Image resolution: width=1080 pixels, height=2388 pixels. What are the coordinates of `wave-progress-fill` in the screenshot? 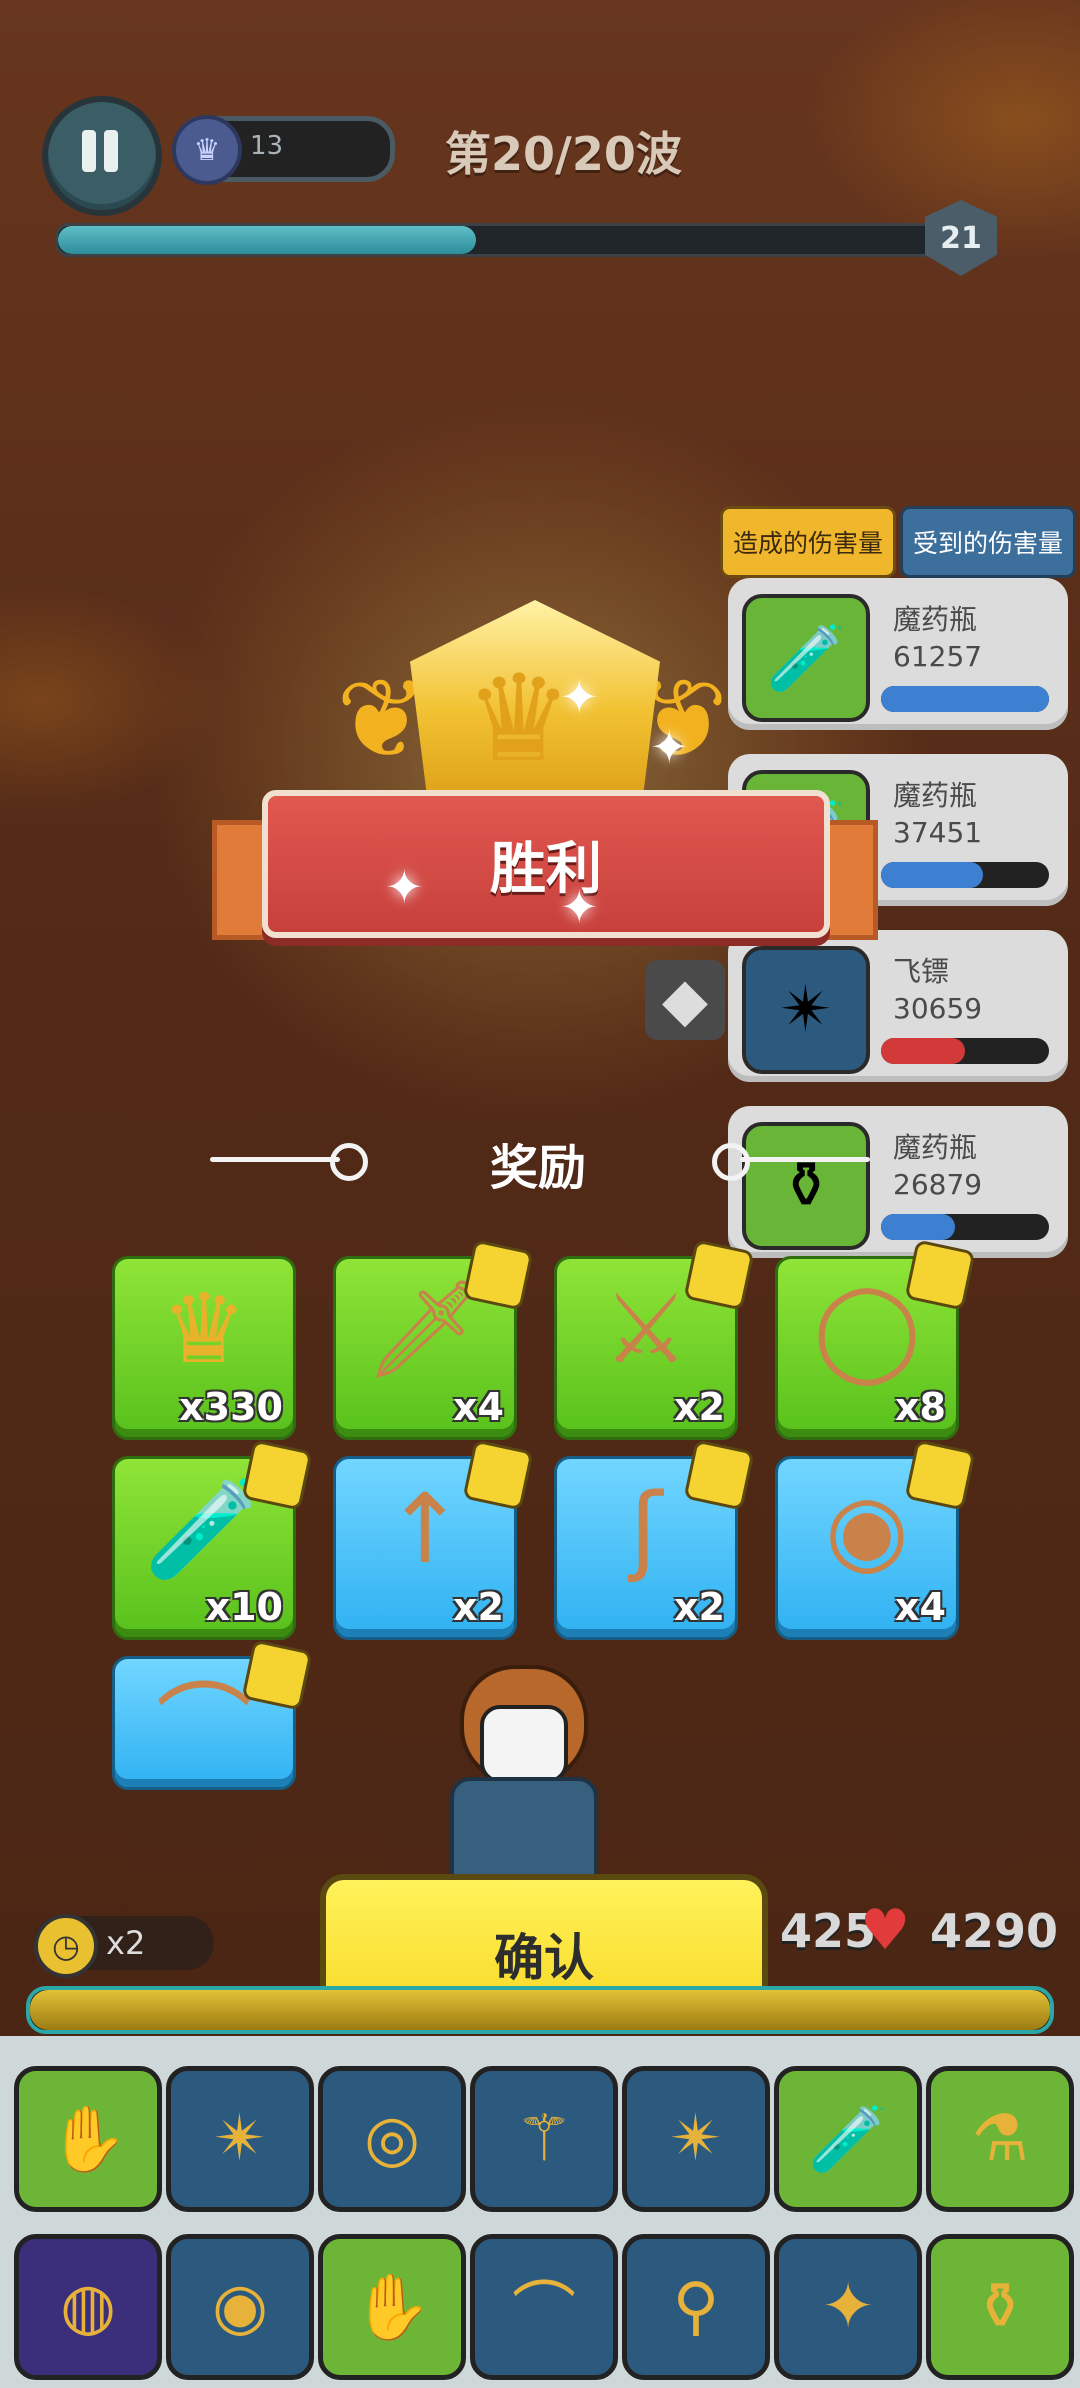 It's located at (267, 240).